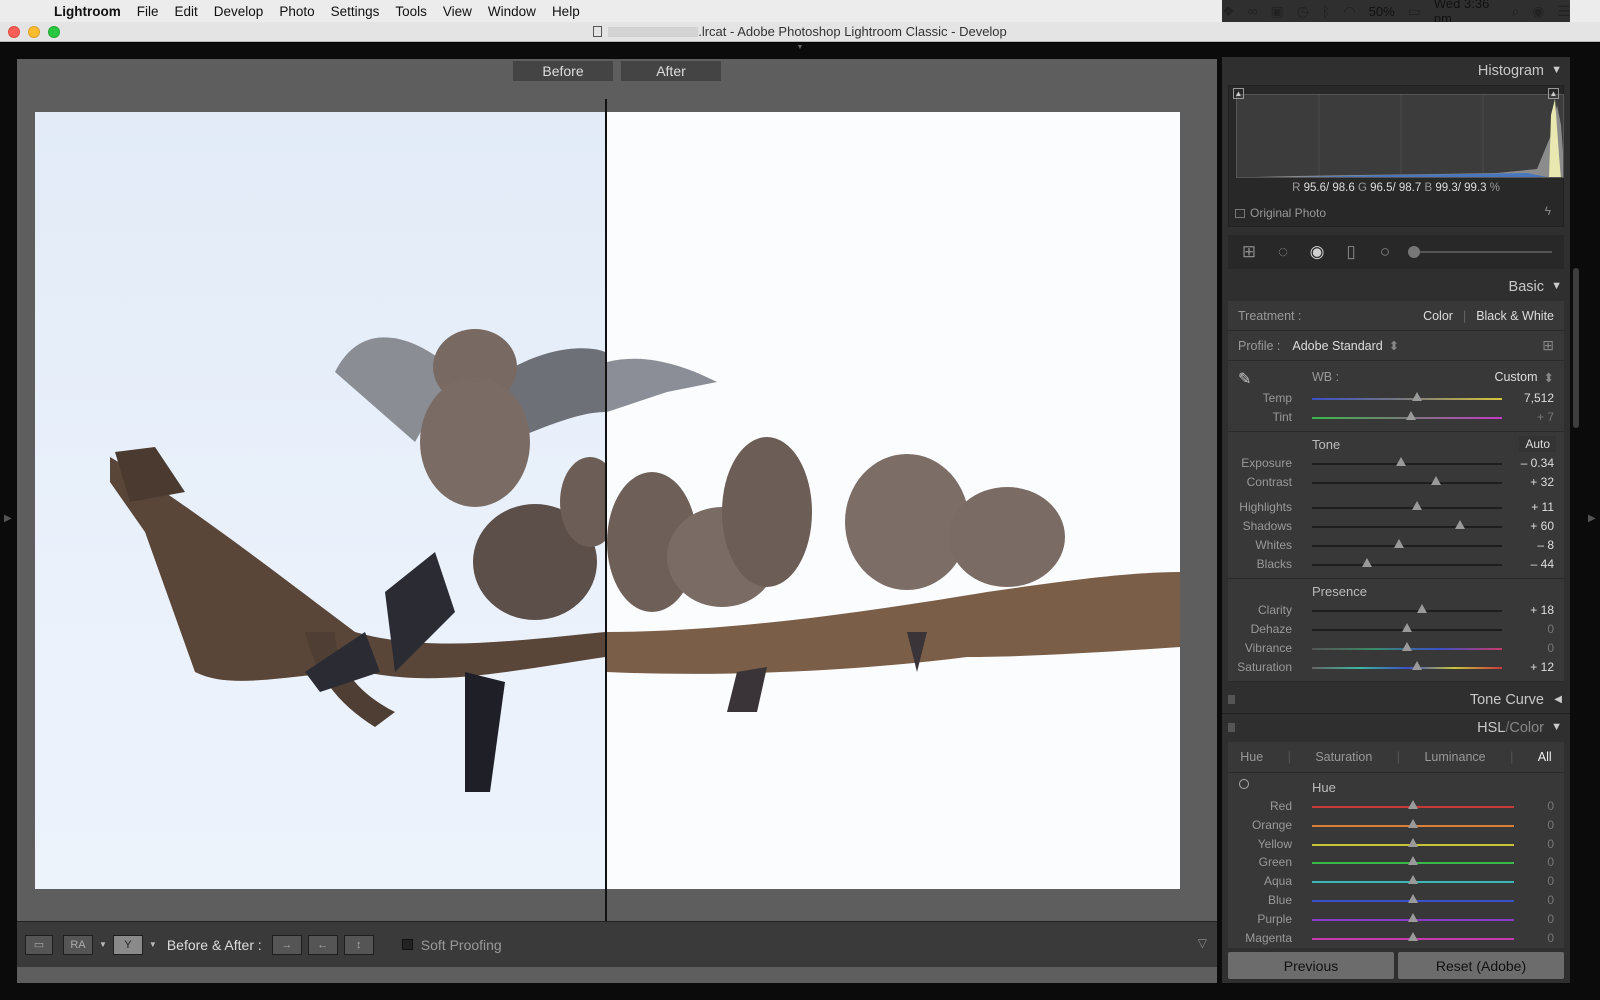 Image resolution: width=1600 pixels, height=1000 pixels. Describe the element at coordinates (1454, 757) in the screenshot. I see `tab-luminance: Luminance` at that location.